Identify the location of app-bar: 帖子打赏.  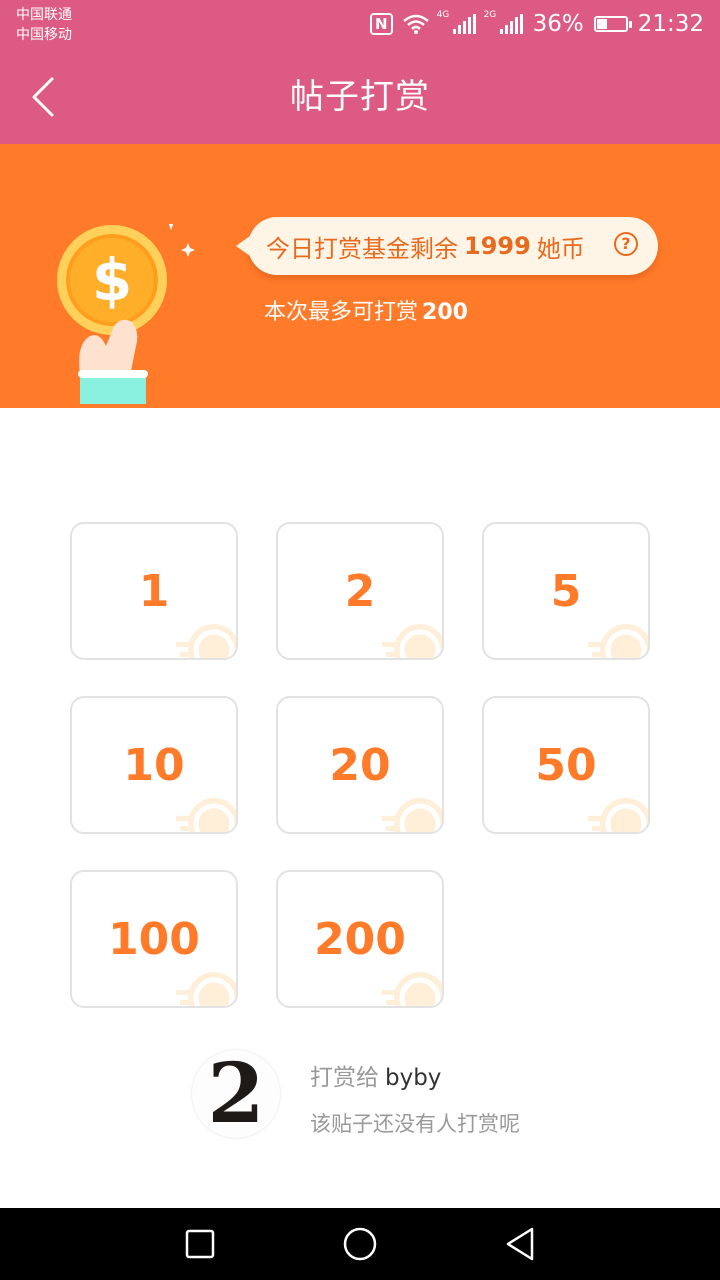
(360, 97).